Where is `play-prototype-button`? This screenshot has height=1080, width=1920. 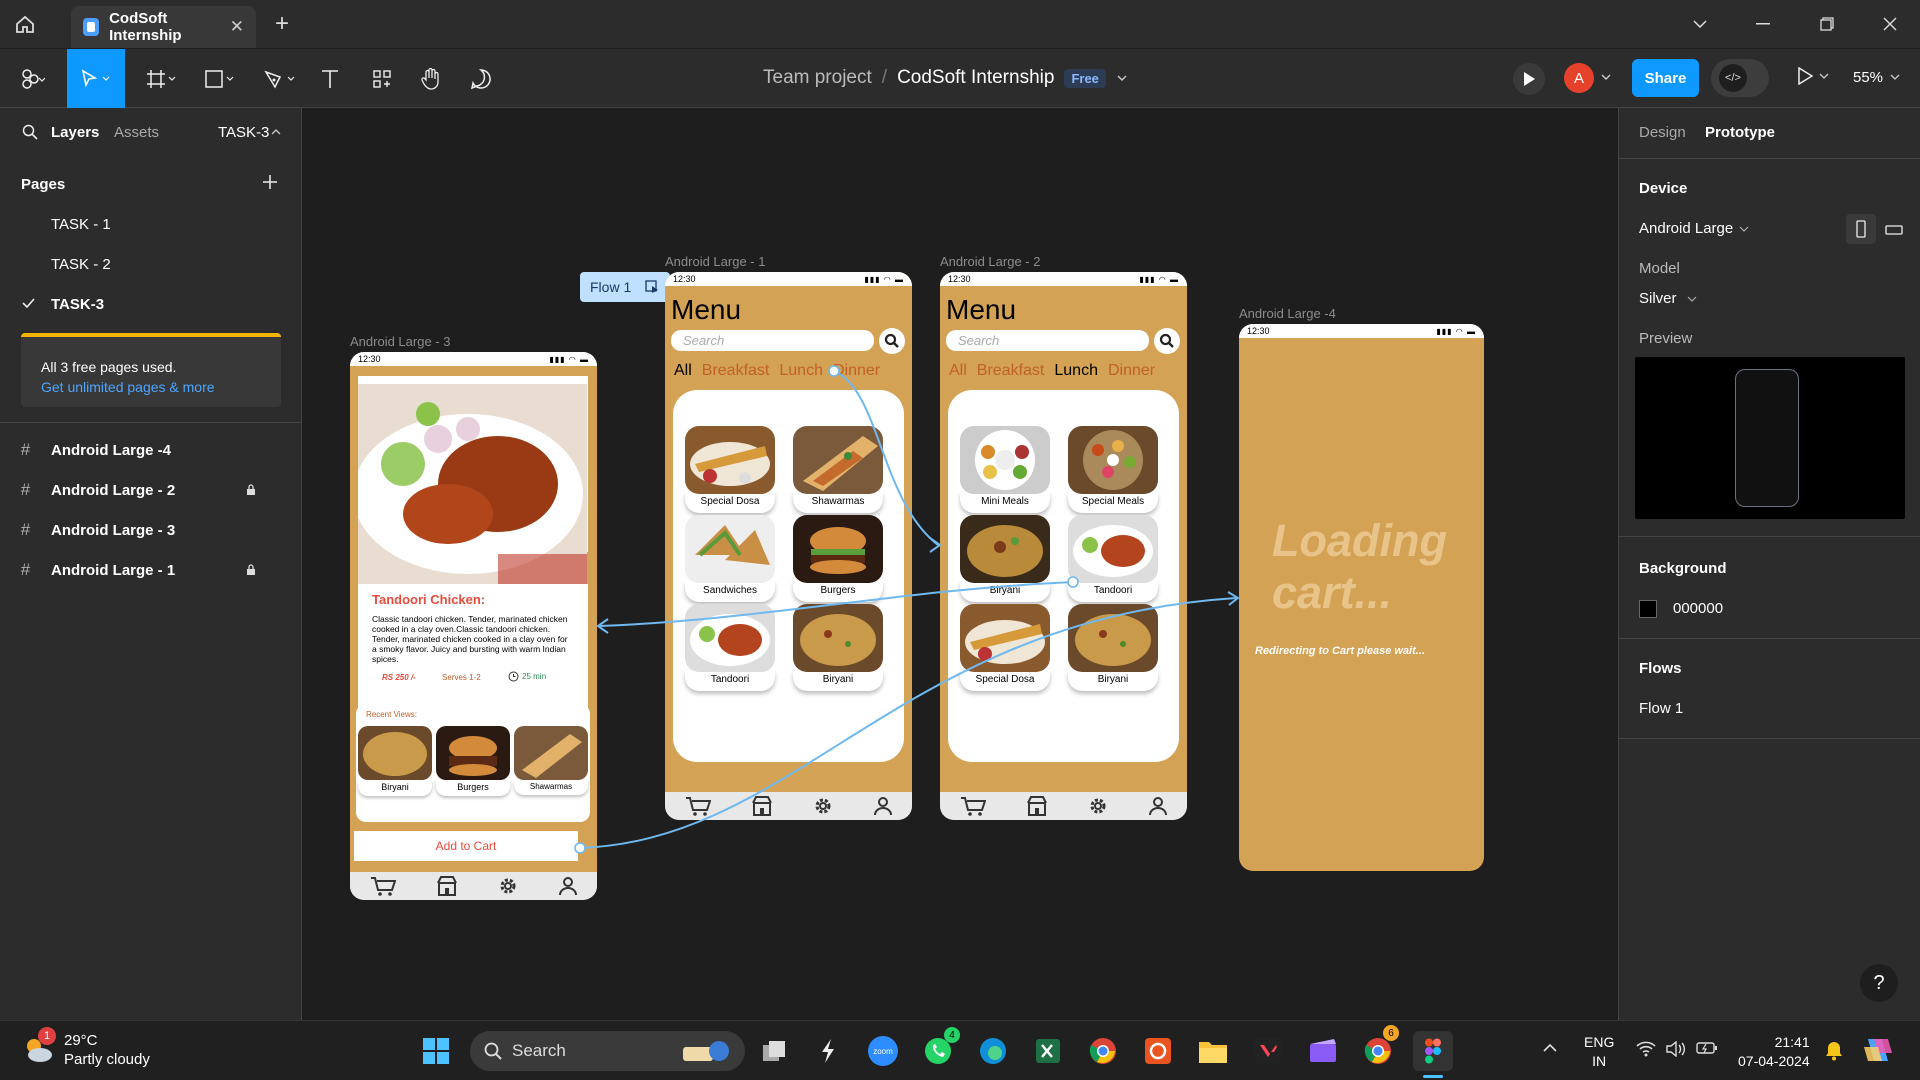 play-prototype-button is located at coordinates (1813, 76).